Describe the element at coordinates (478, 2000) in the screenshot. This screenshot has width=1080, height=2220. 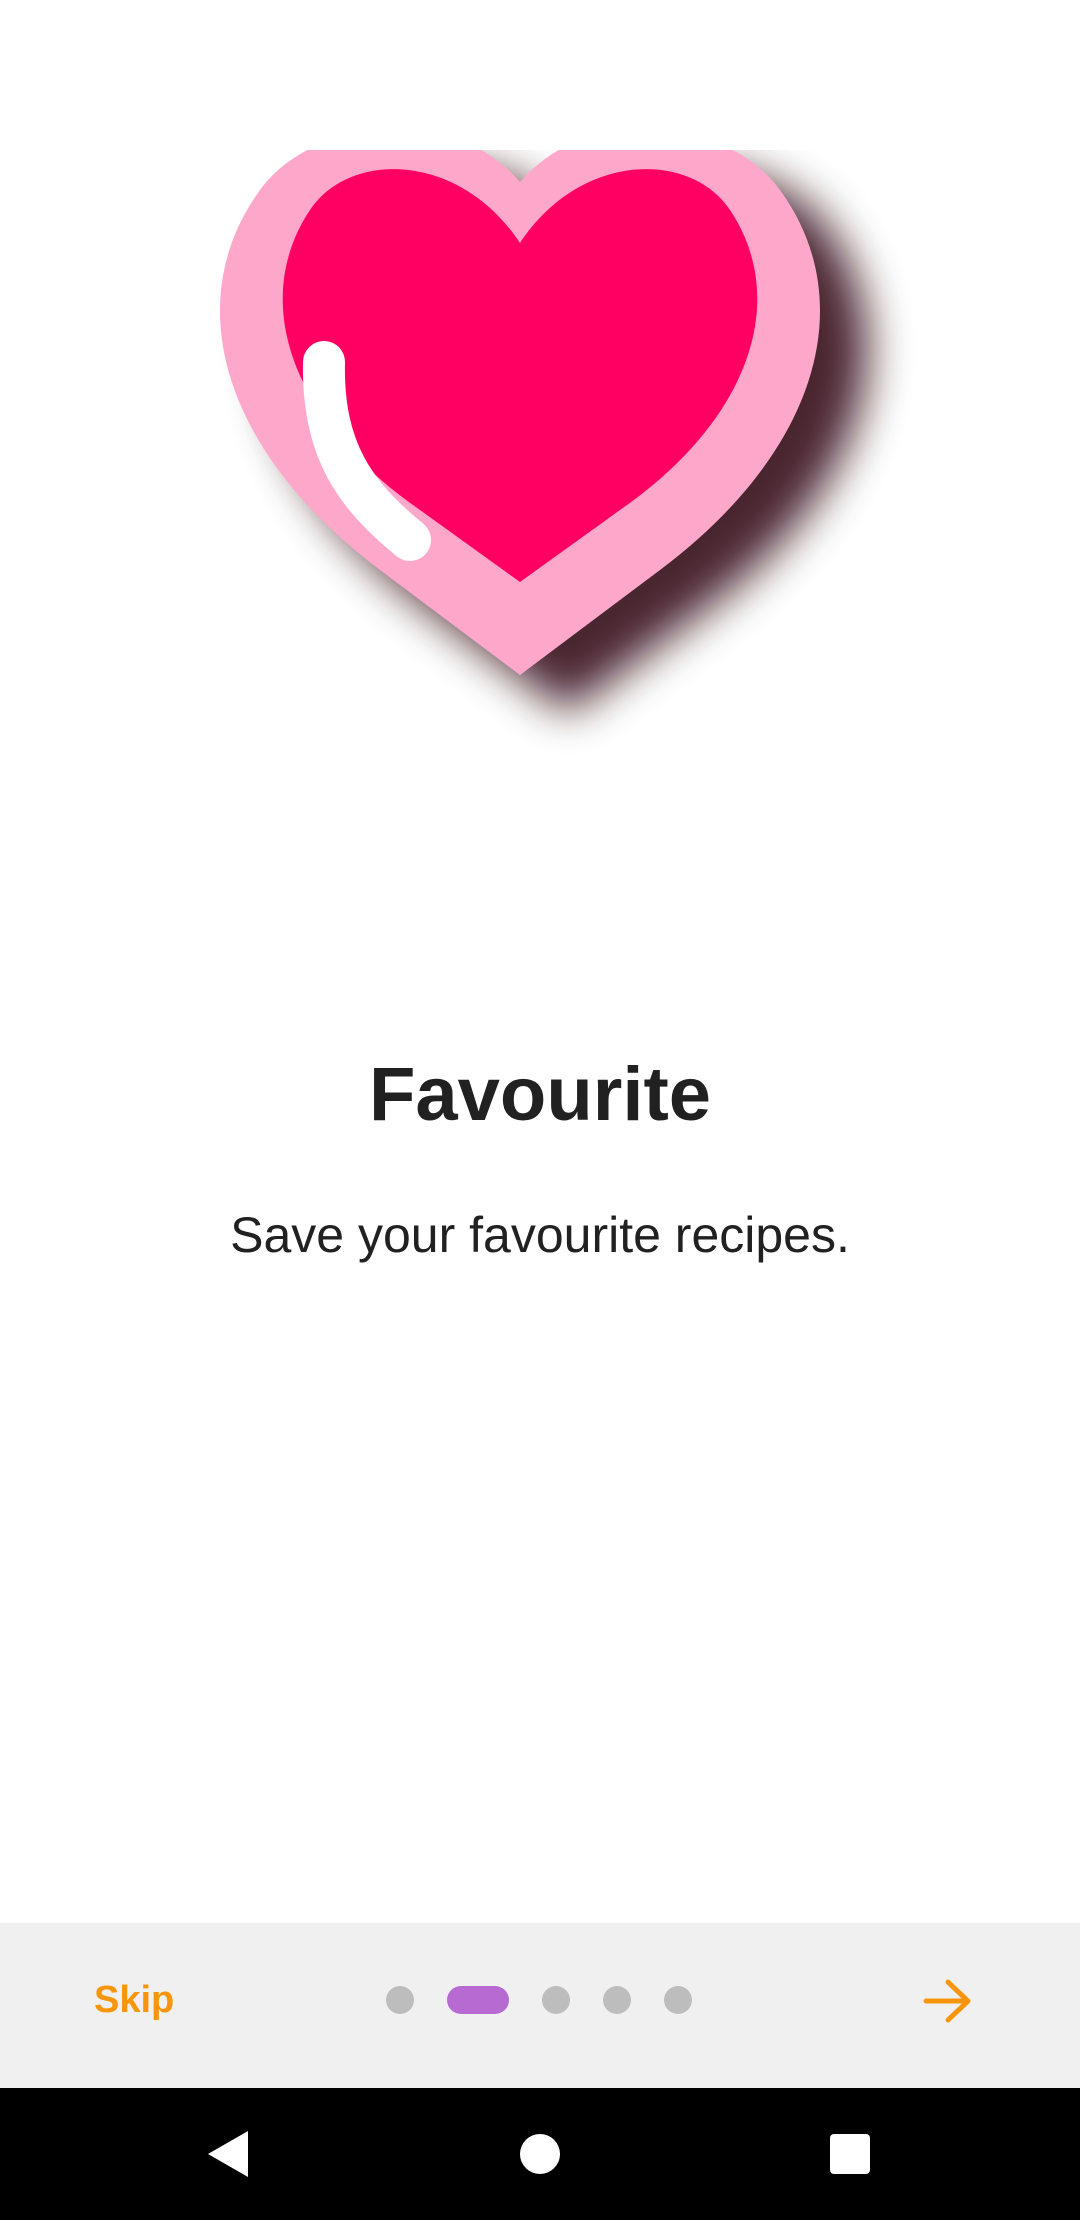
I see `page-indicator-dot-2-active` at that location.